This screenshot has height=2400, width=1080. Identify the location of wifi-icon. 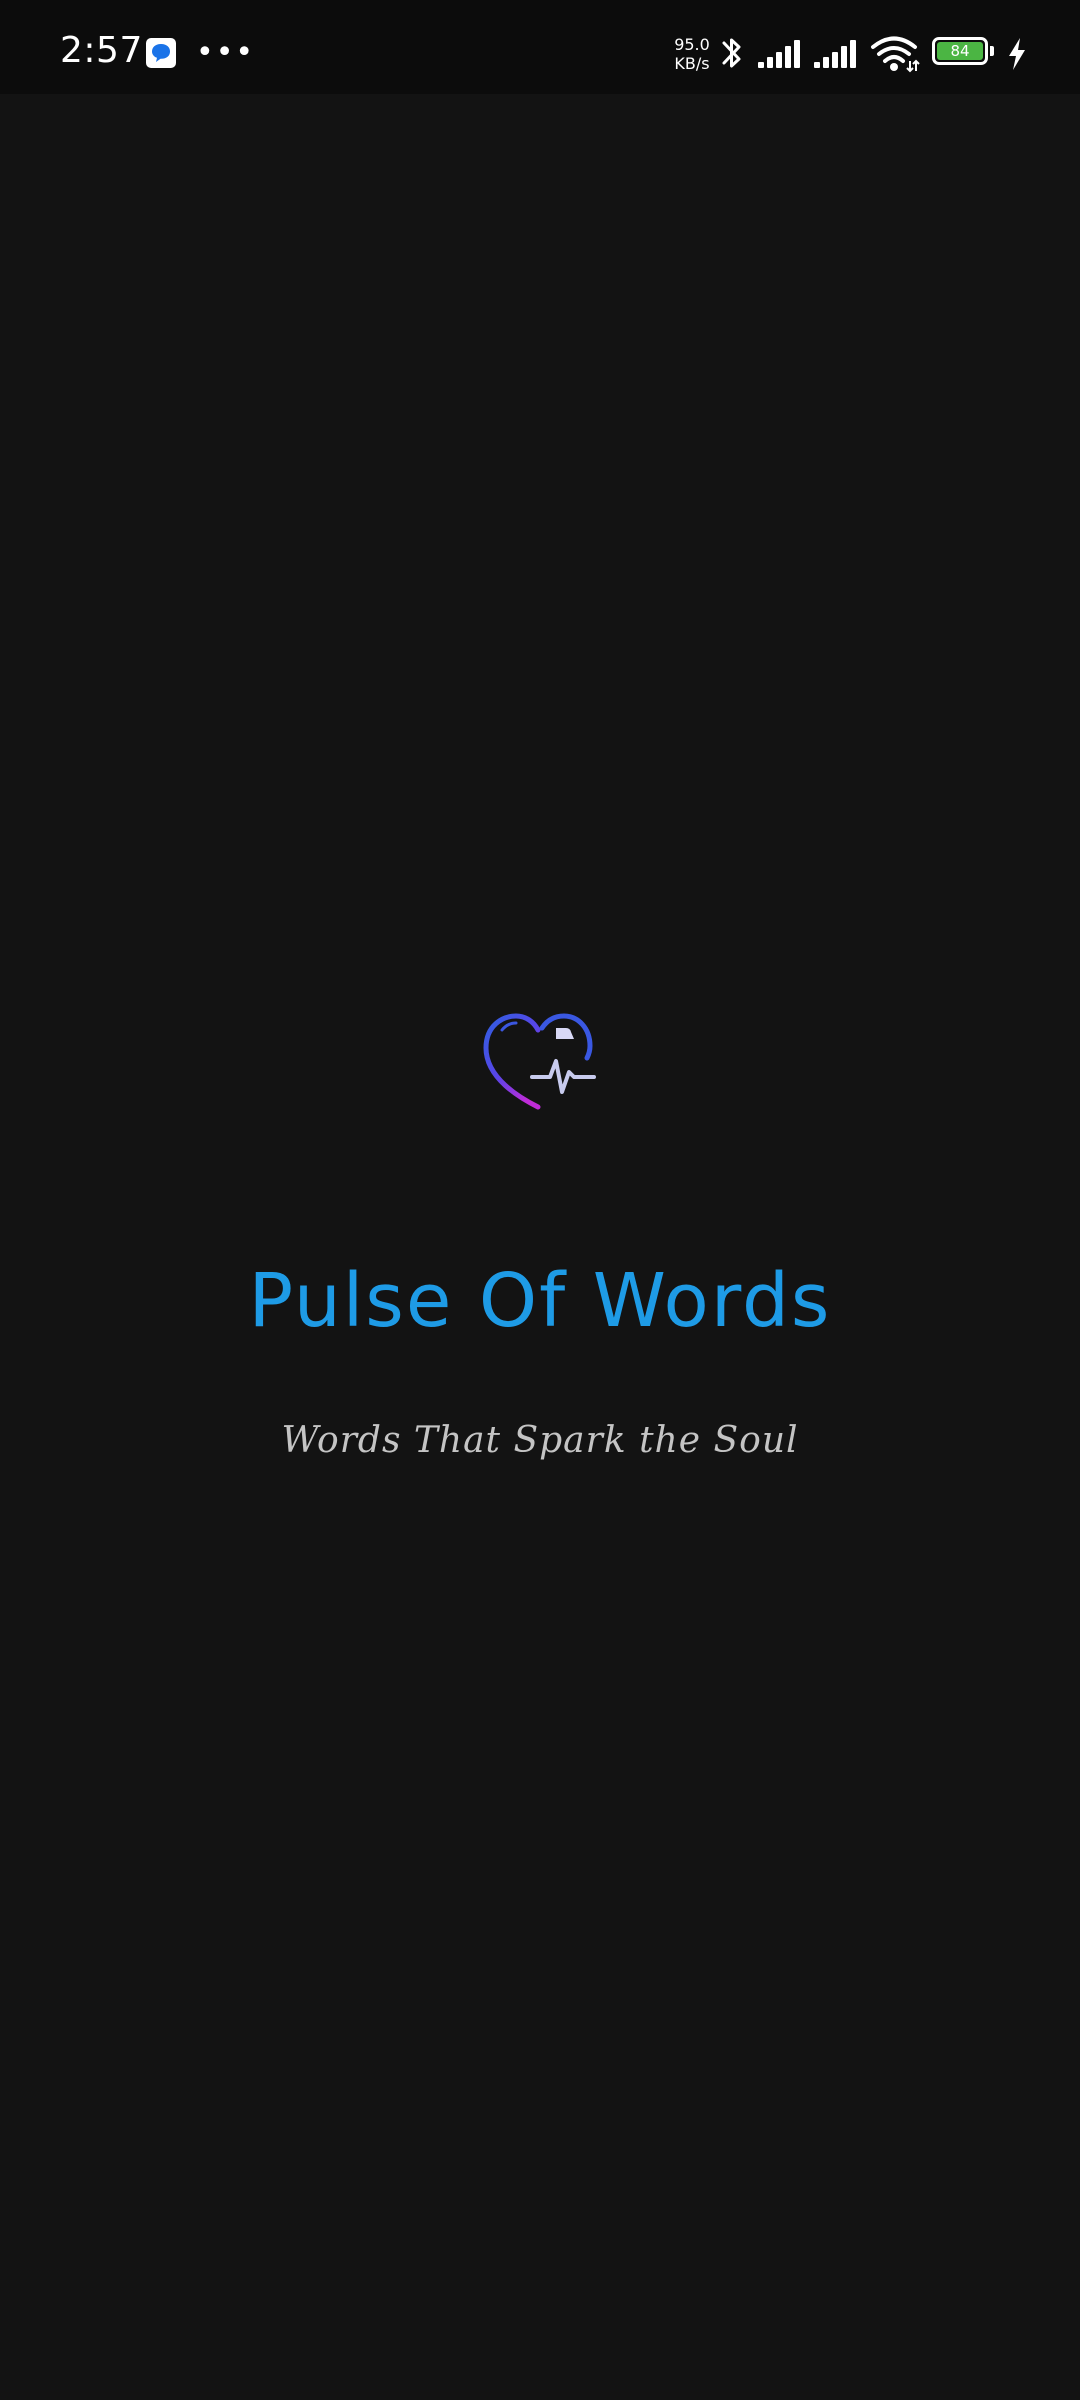
(895, 54).